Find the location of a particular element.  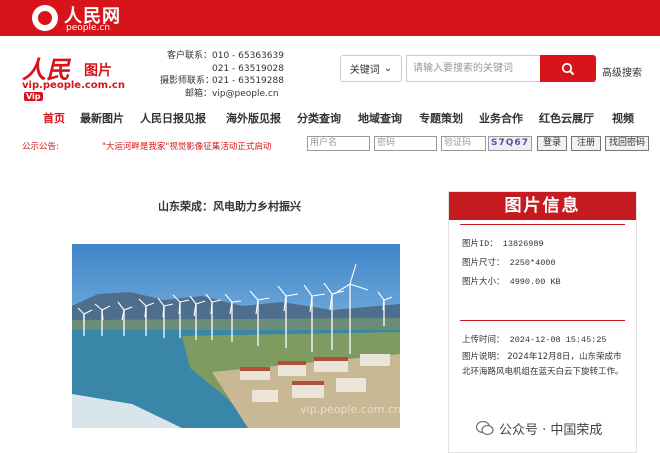

contact-row: 邮箱：vip@people.cn is located at coordinates (231, 93).